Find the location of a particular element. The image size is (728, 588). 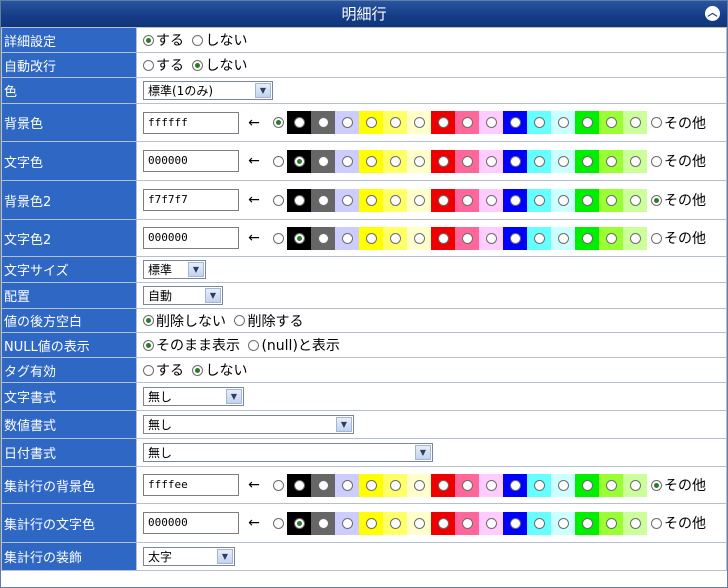

total-text-input: 000000 is located at coordinates (191, 523).